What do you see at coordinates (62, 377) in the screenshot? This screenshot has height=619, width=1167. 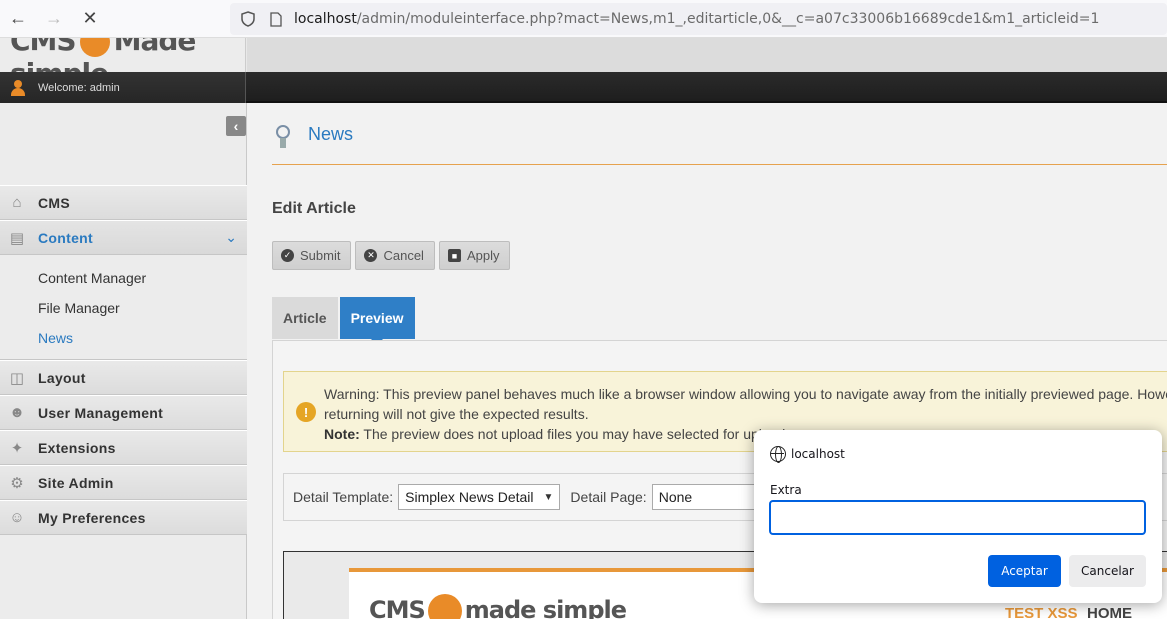 I see `sidebar-item-label: Layout` at bounding box center [62, 377].